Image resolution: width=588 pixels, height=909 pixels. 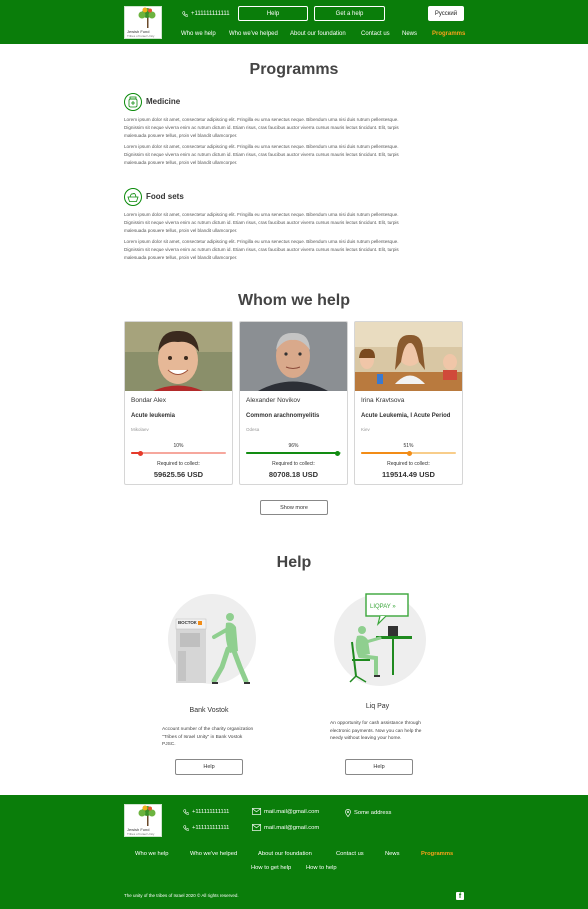 I want to click on language-button: Русский, so click(x=446, y=13).